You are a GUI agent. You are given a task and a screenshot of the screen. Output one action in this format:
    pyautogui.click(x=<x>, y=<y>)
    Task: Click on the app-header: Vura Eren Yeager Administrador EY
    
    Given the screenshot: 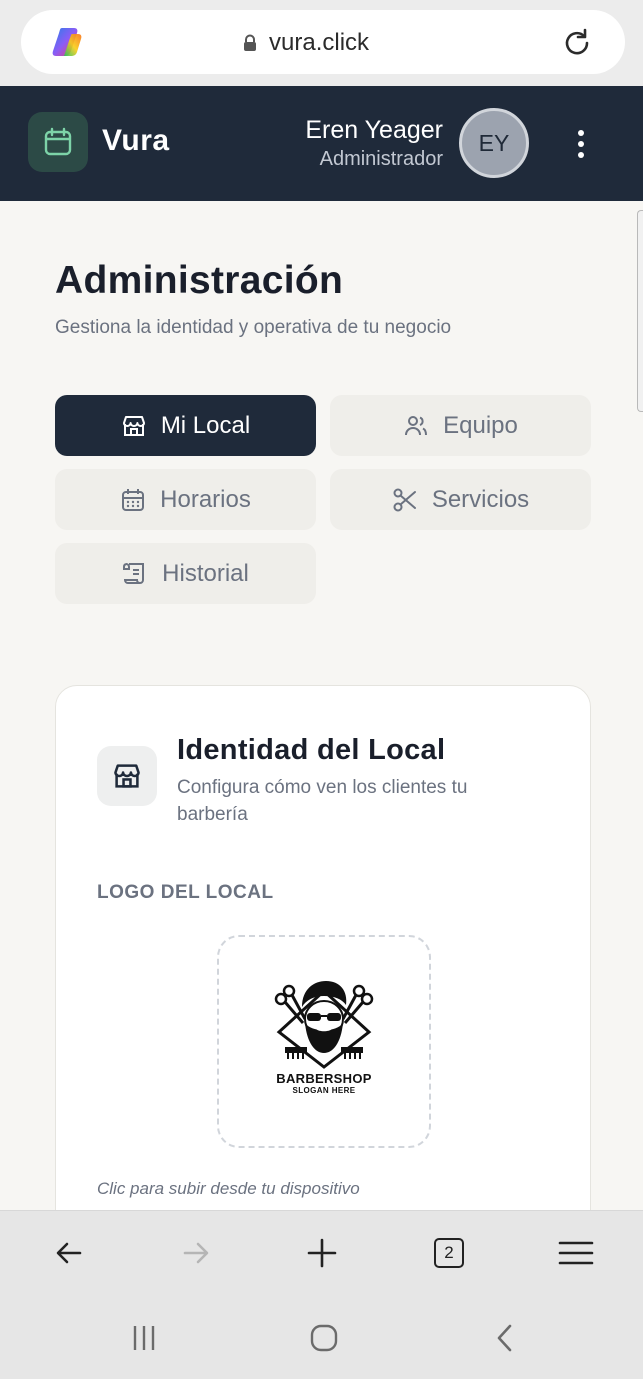 What is the action you would take?
    pyautogui.click(x=321, y=143)
    